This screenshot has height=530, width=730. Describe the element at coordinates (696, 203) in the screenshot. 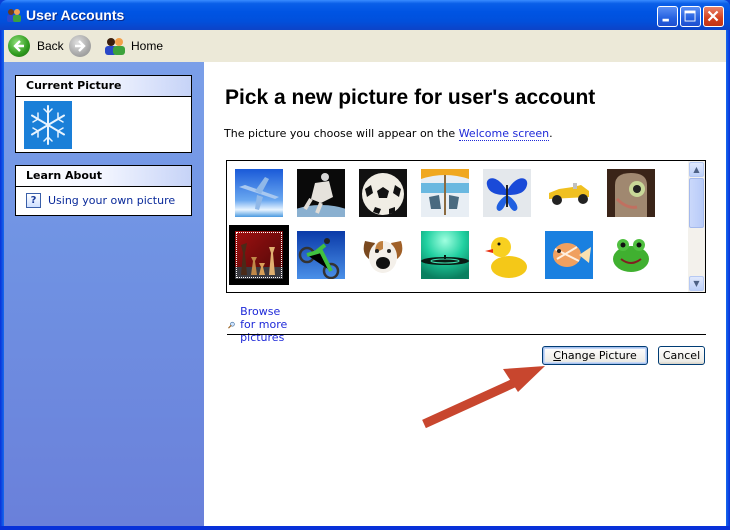

I see `scroll-thumb` at that location.